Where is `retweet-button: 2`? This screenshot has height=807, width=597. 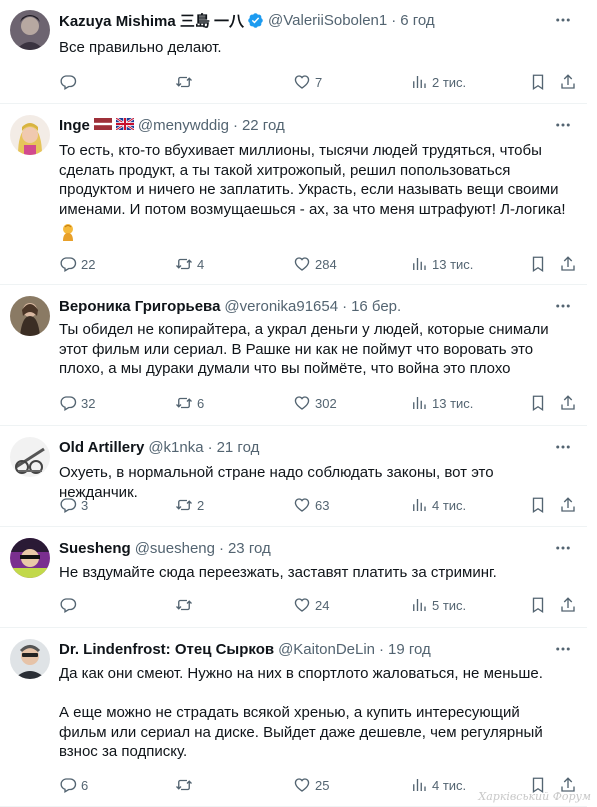 retweet-button: 2 is located at coordinates (189, 505).